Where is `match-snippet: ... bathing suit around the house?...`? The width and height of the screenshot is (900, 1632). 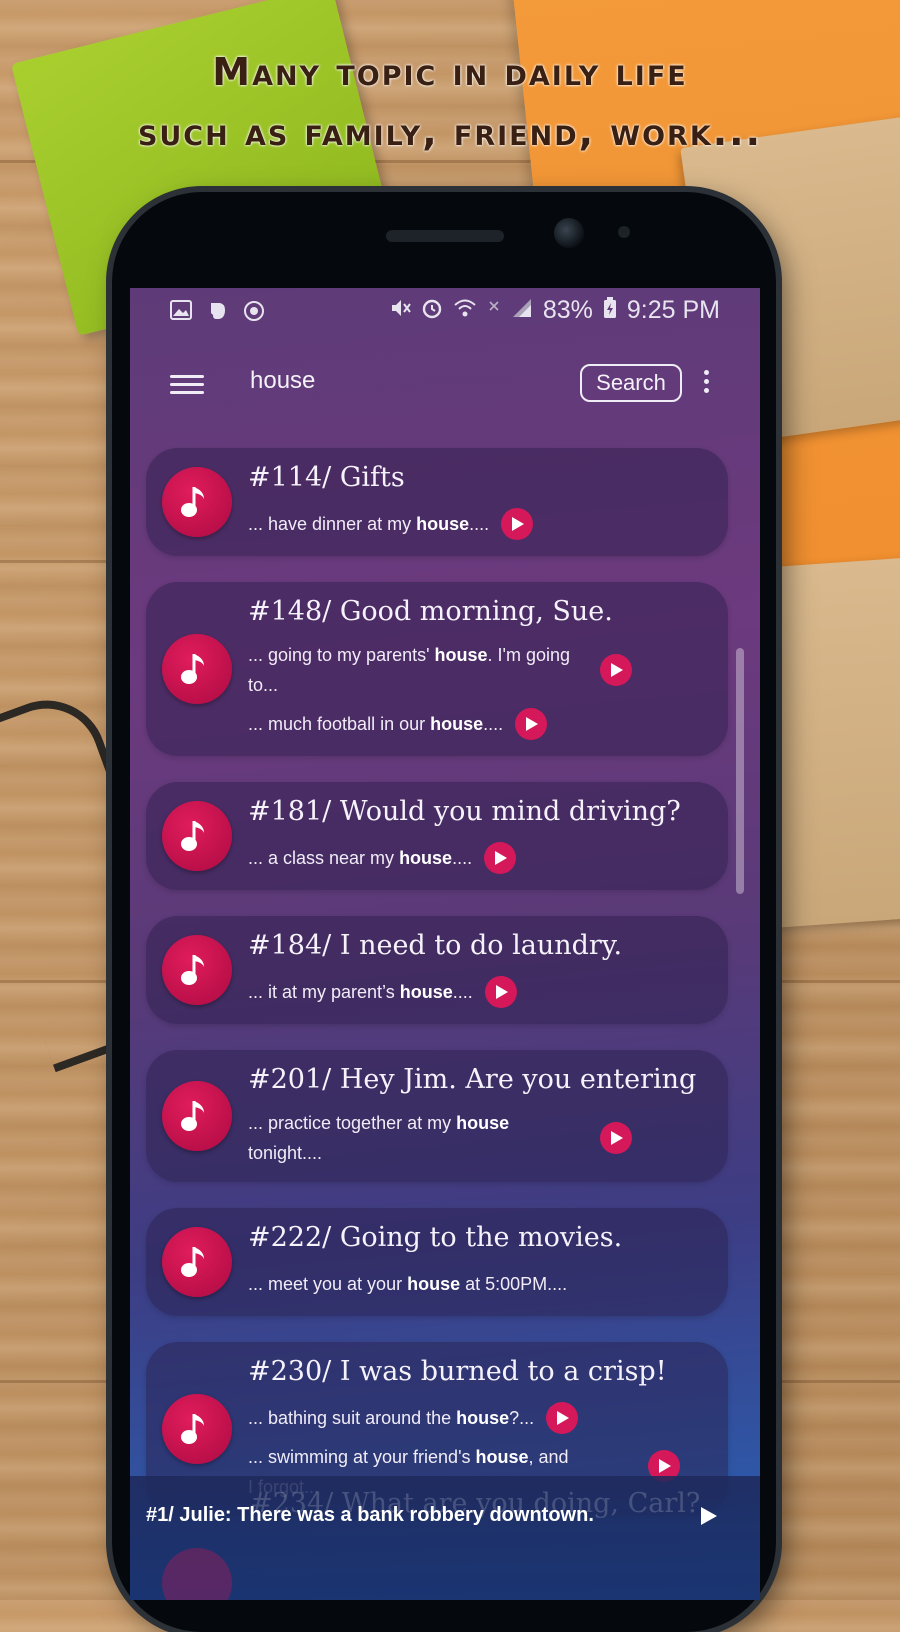 match-snippet: ... bathing suit around the house?... is located at coordinates (478, 1418).